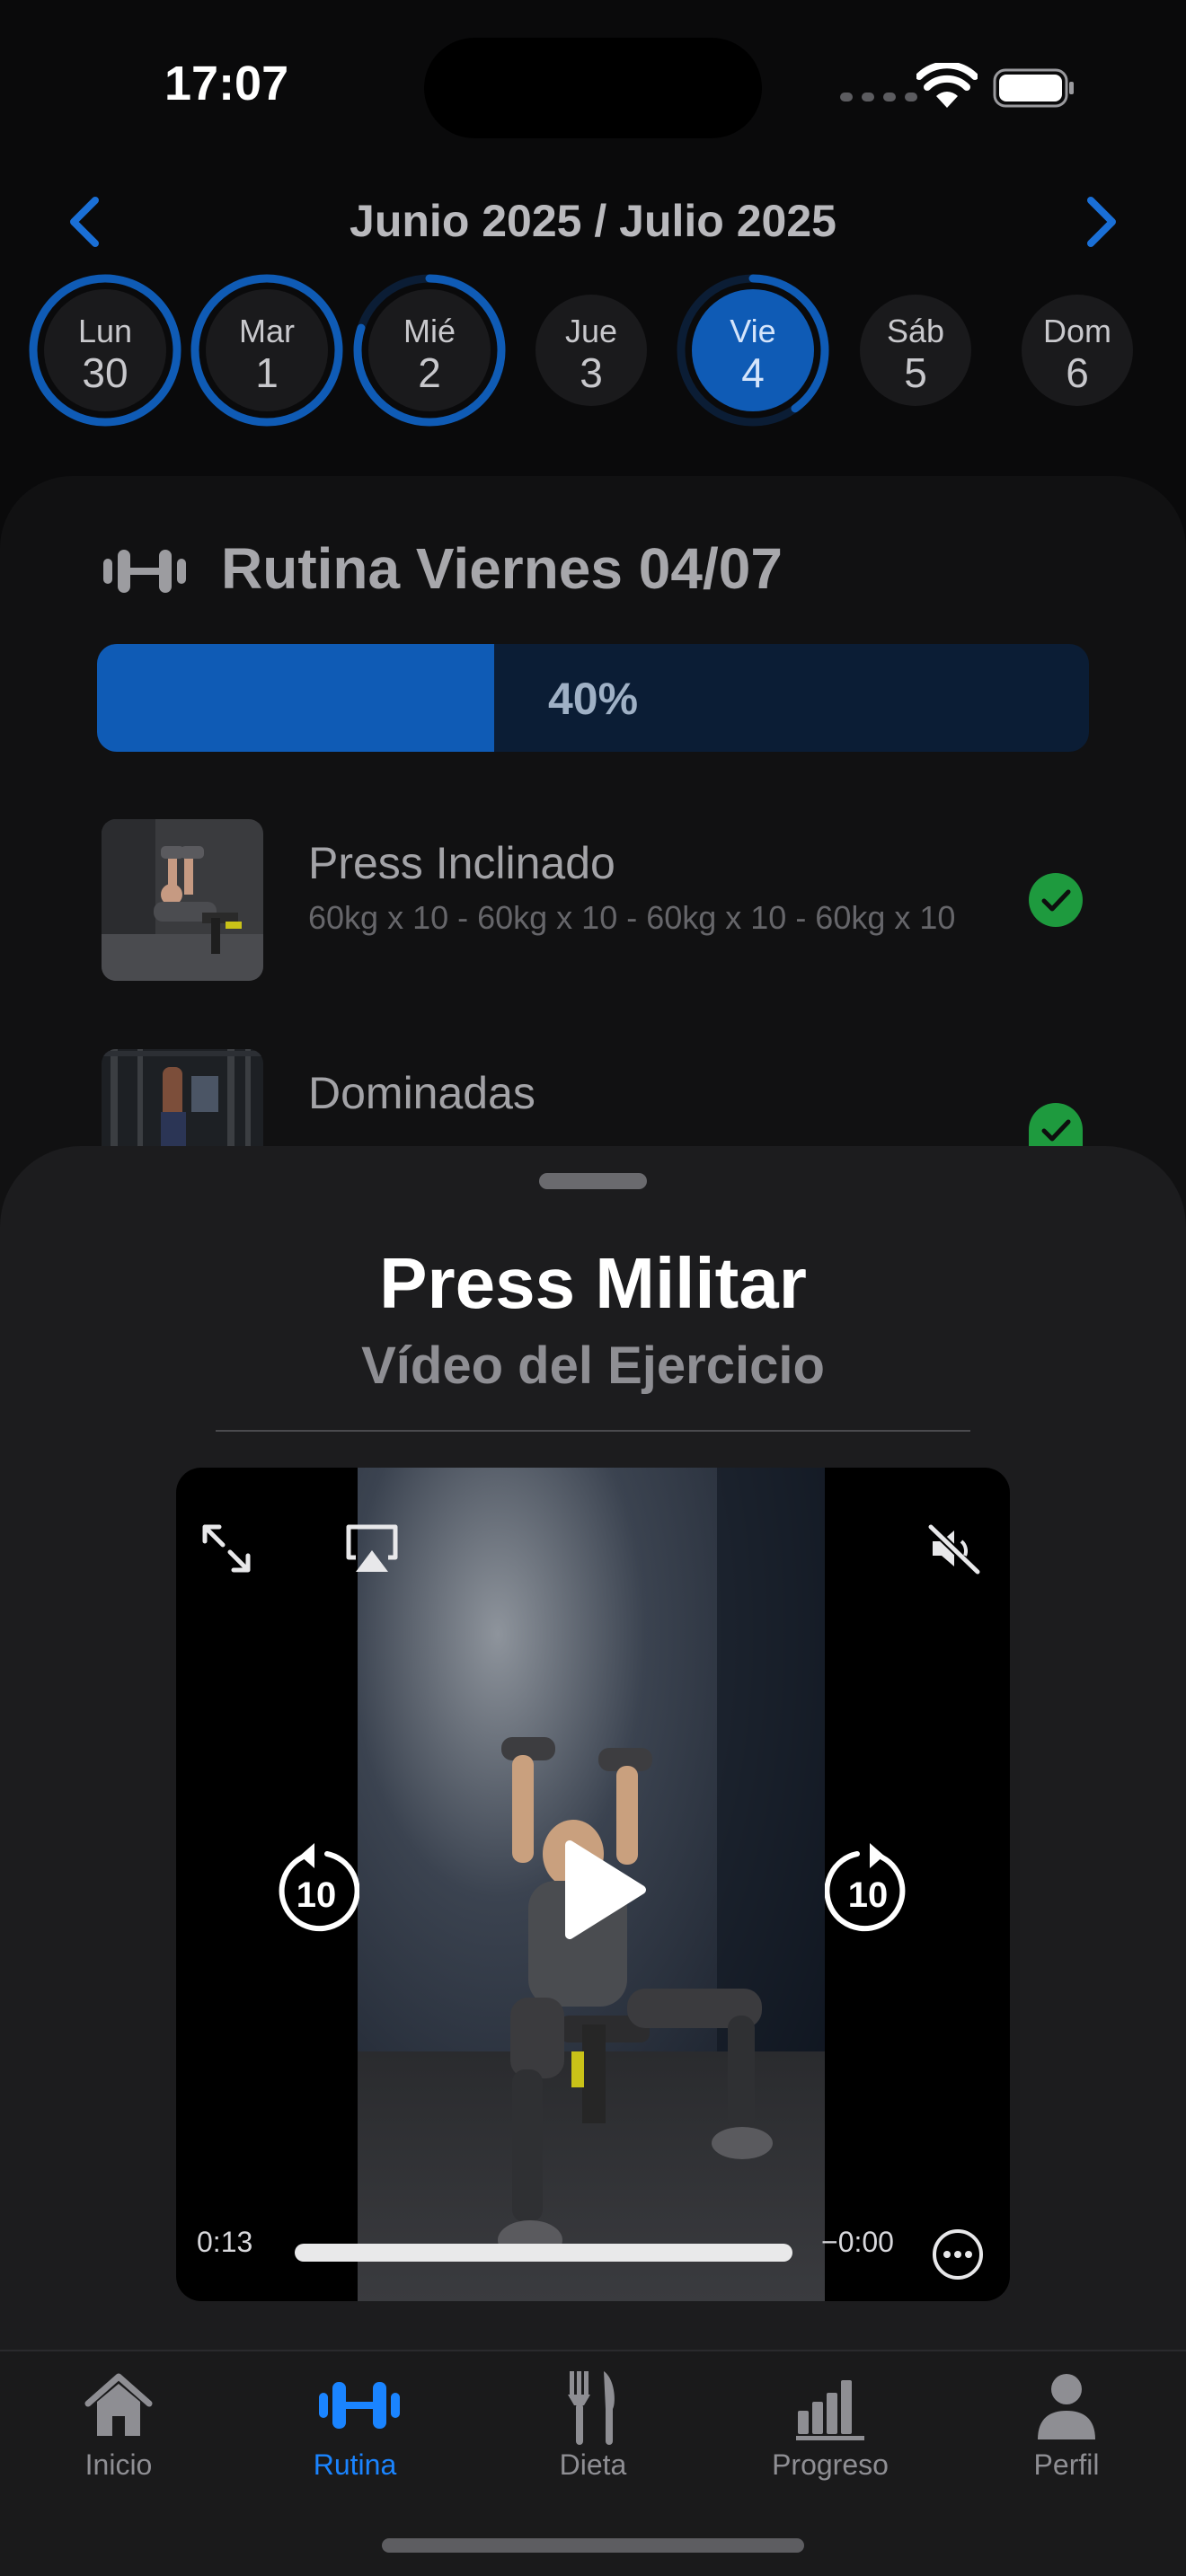  What do you see at coordinates (543, 2253) in the screenshot?
I see `playback-scrubber` at bounding box center [543, 2253].